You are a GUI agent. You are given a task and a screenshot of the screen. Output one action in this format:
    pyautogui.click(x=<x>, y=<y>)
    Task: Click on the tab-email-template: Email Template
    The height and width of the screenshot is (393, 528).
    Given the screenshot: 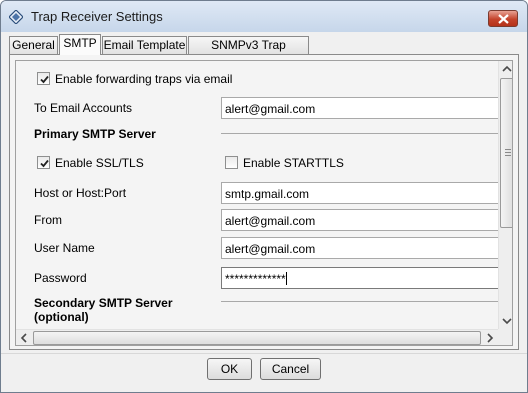 What is the action you would take?
    pyautogui.click(x=144, y=45)
    